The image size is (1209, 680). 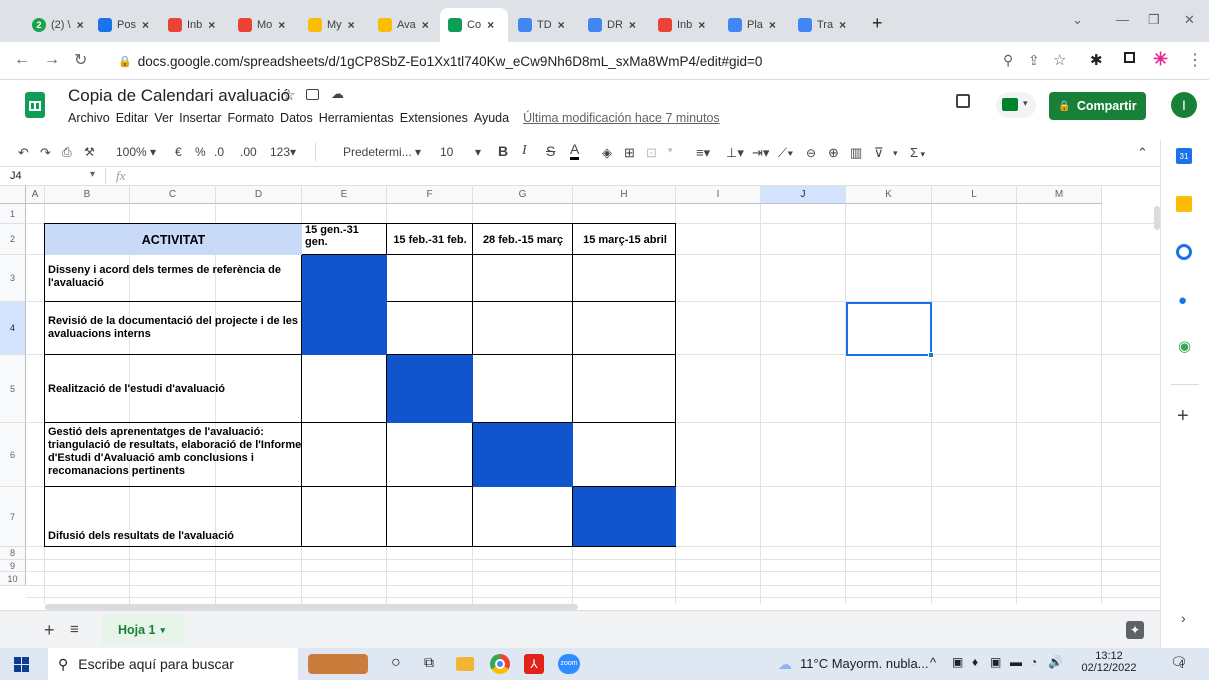 What do you see at coordinates (889, 195) in the screenshot?
I see `column-header: K` at bounding box center [889, 195].